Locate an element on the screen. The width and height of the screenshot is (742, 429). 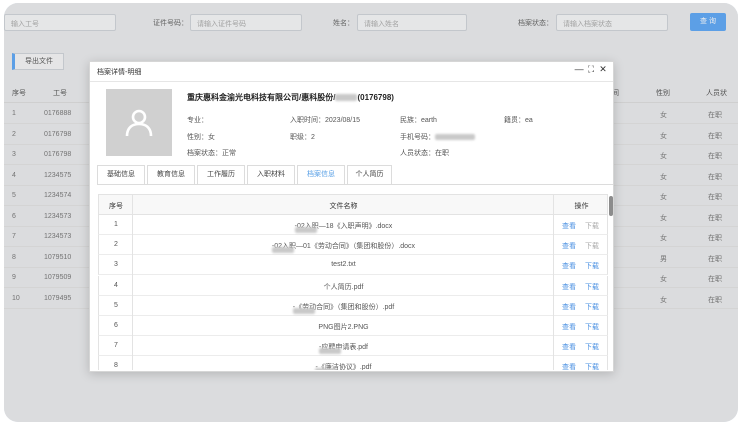
file-name-text: 个人简历.pdf is located at coordinates (343, 287).